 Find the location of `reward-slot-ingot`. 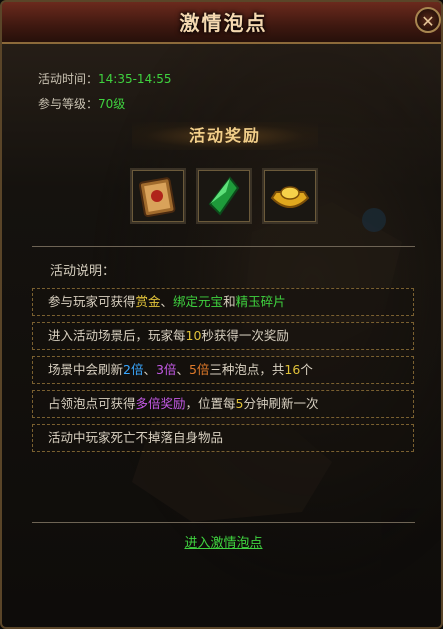

reward-slot-ingot is located at coordinates (290, 196).